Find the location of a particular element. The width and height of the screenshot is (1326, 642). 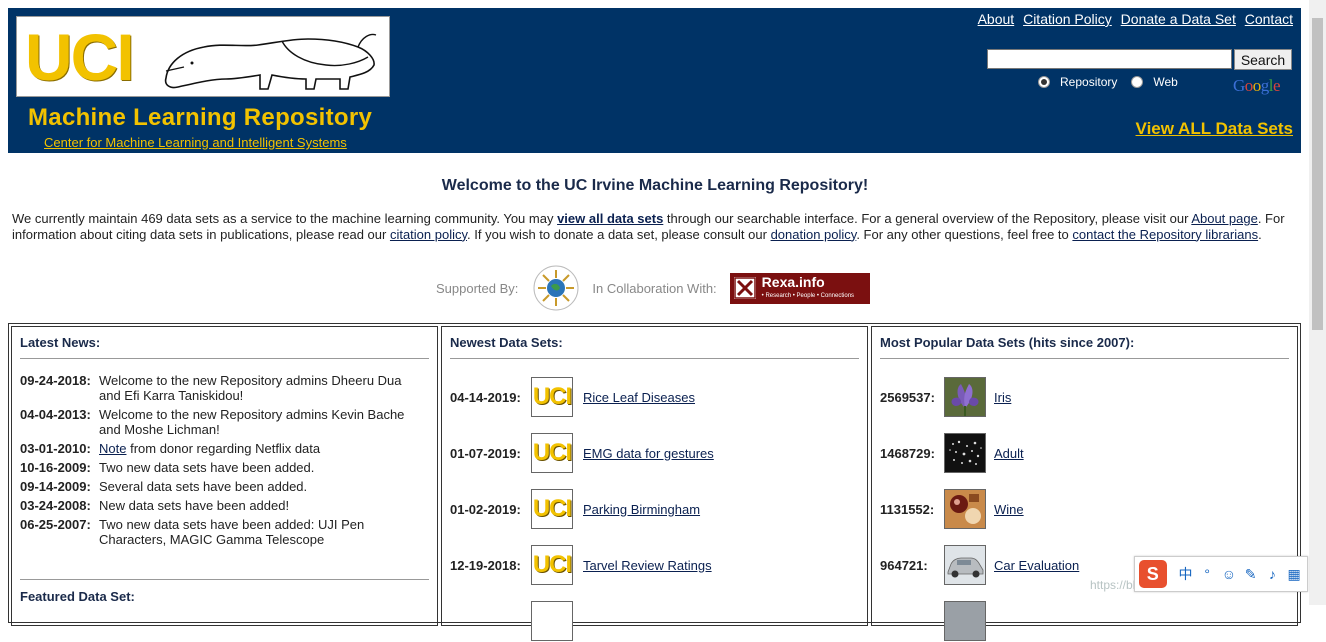

emoji-icon: ☺ is located at coordinates (1229, 574).